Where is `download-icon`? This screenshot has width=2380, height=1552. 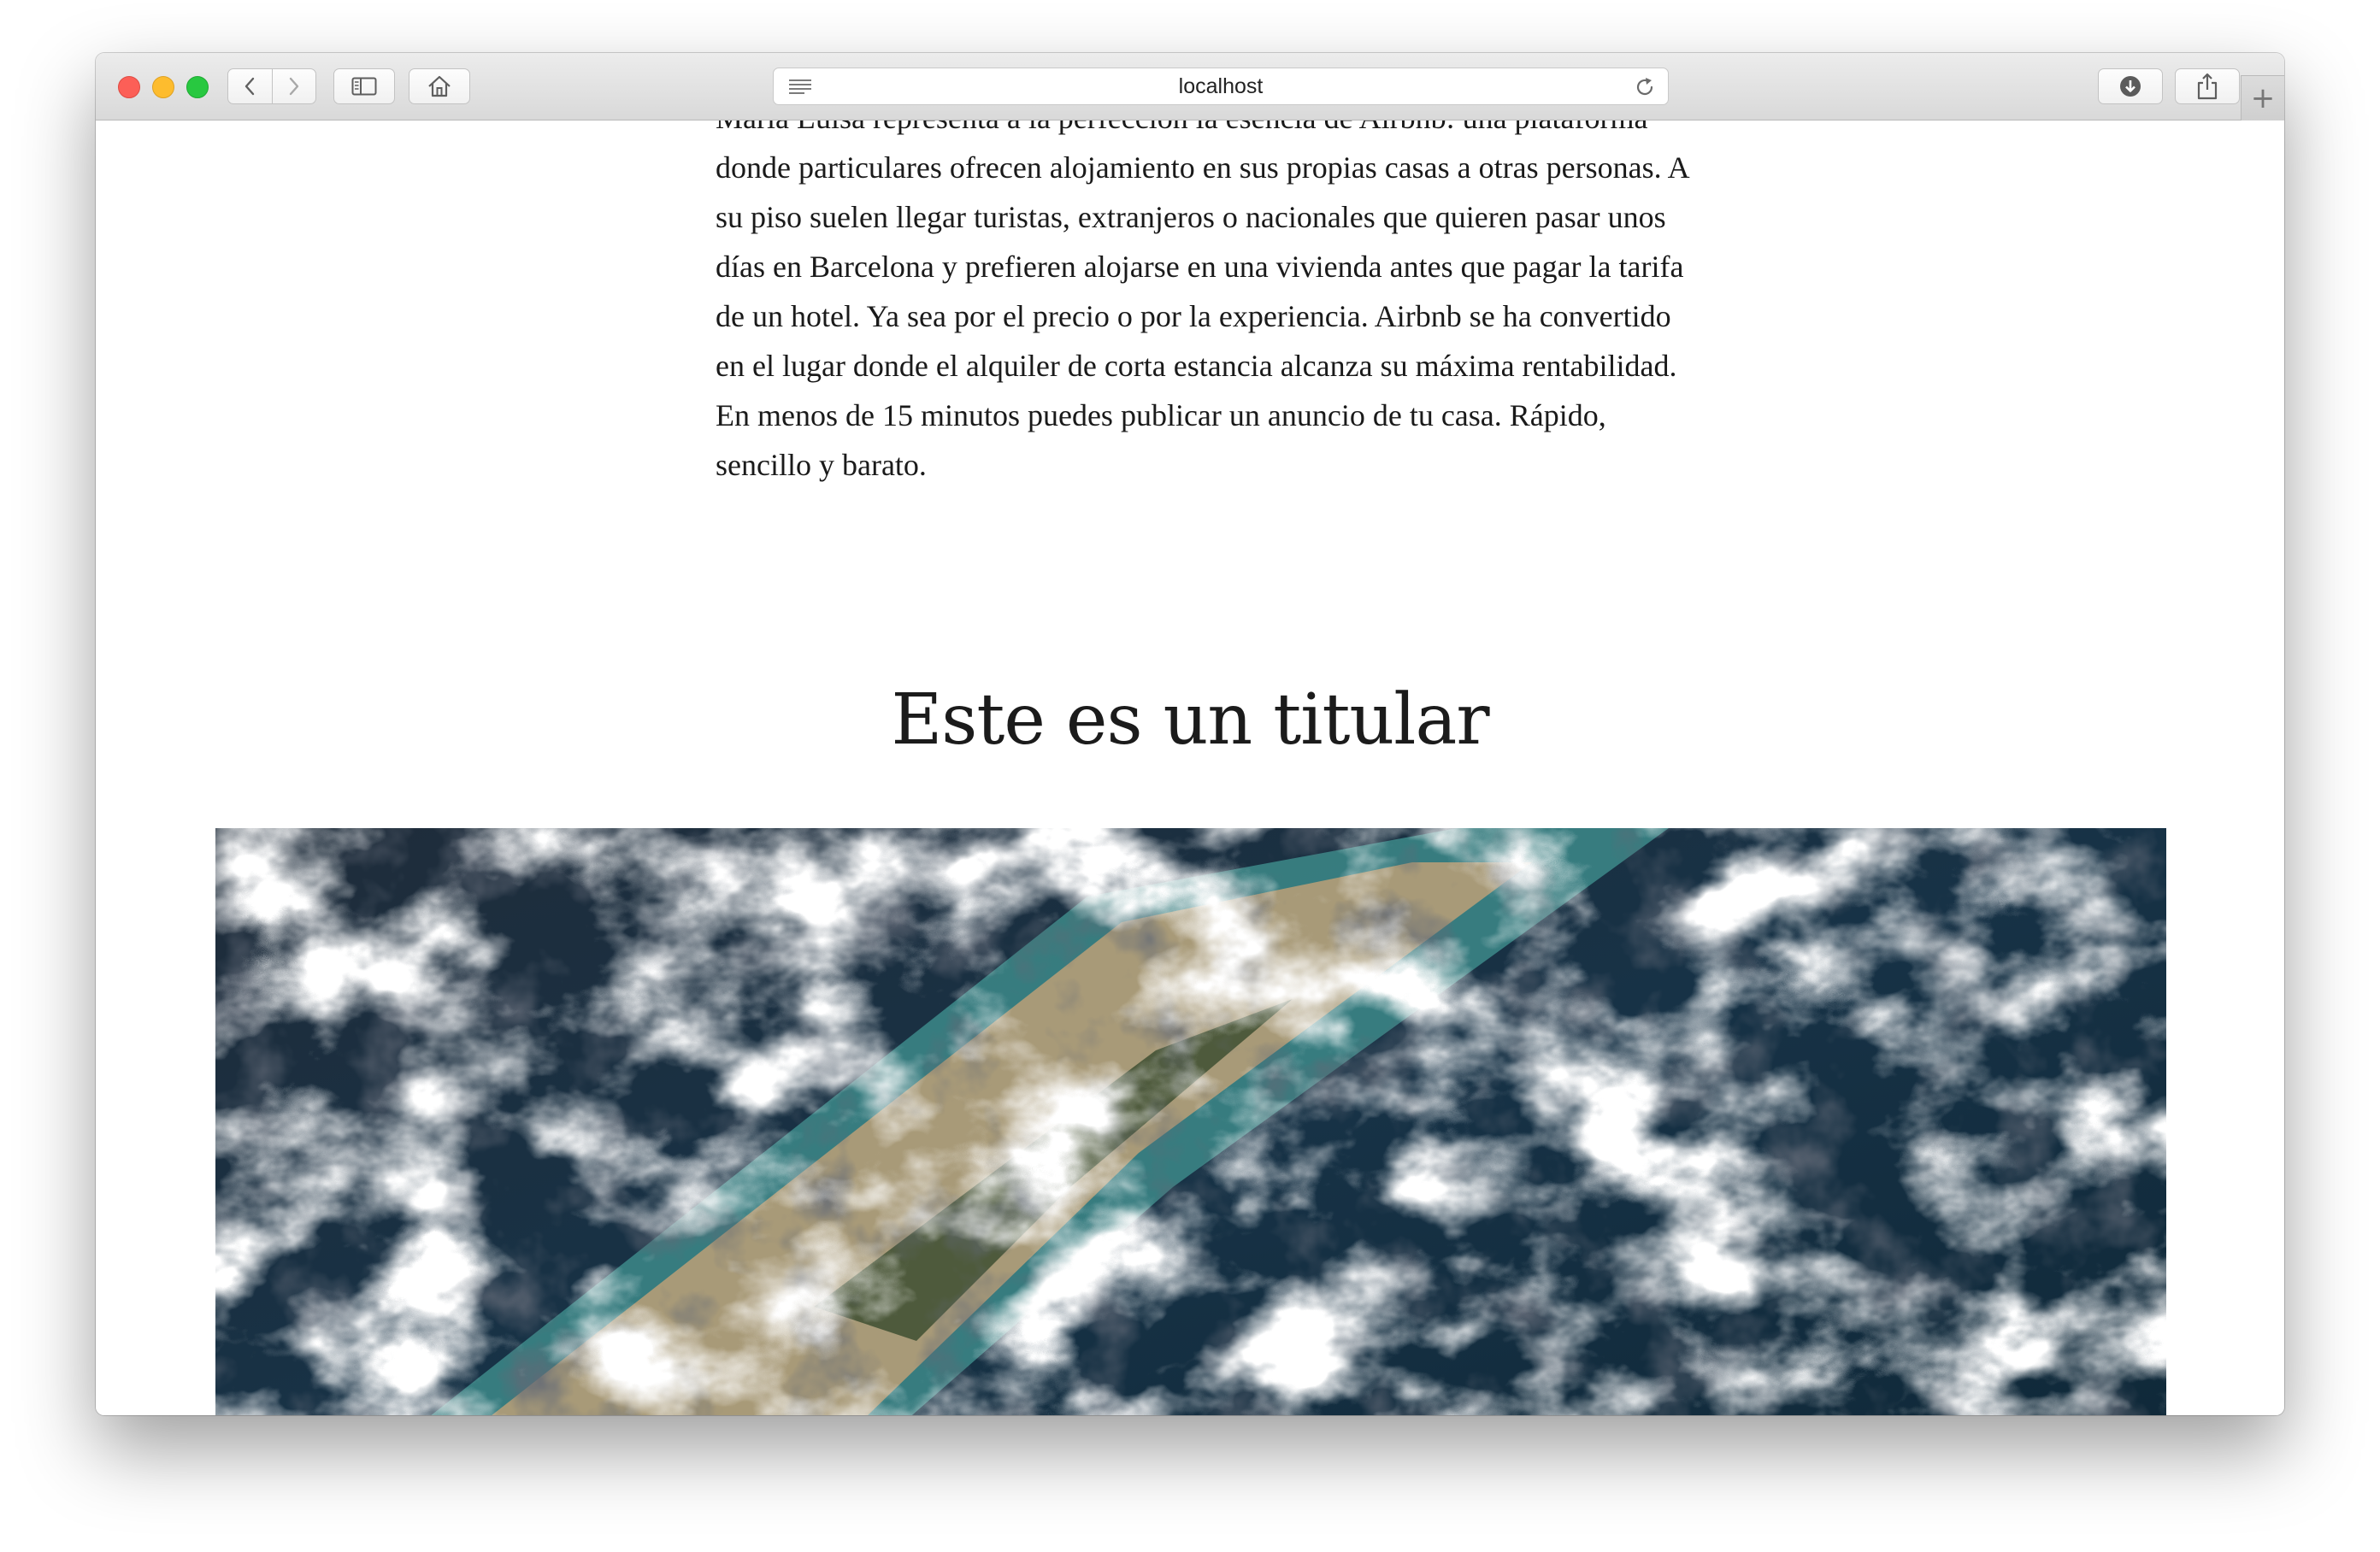 download-icon is located at coordinates (2131, 86).